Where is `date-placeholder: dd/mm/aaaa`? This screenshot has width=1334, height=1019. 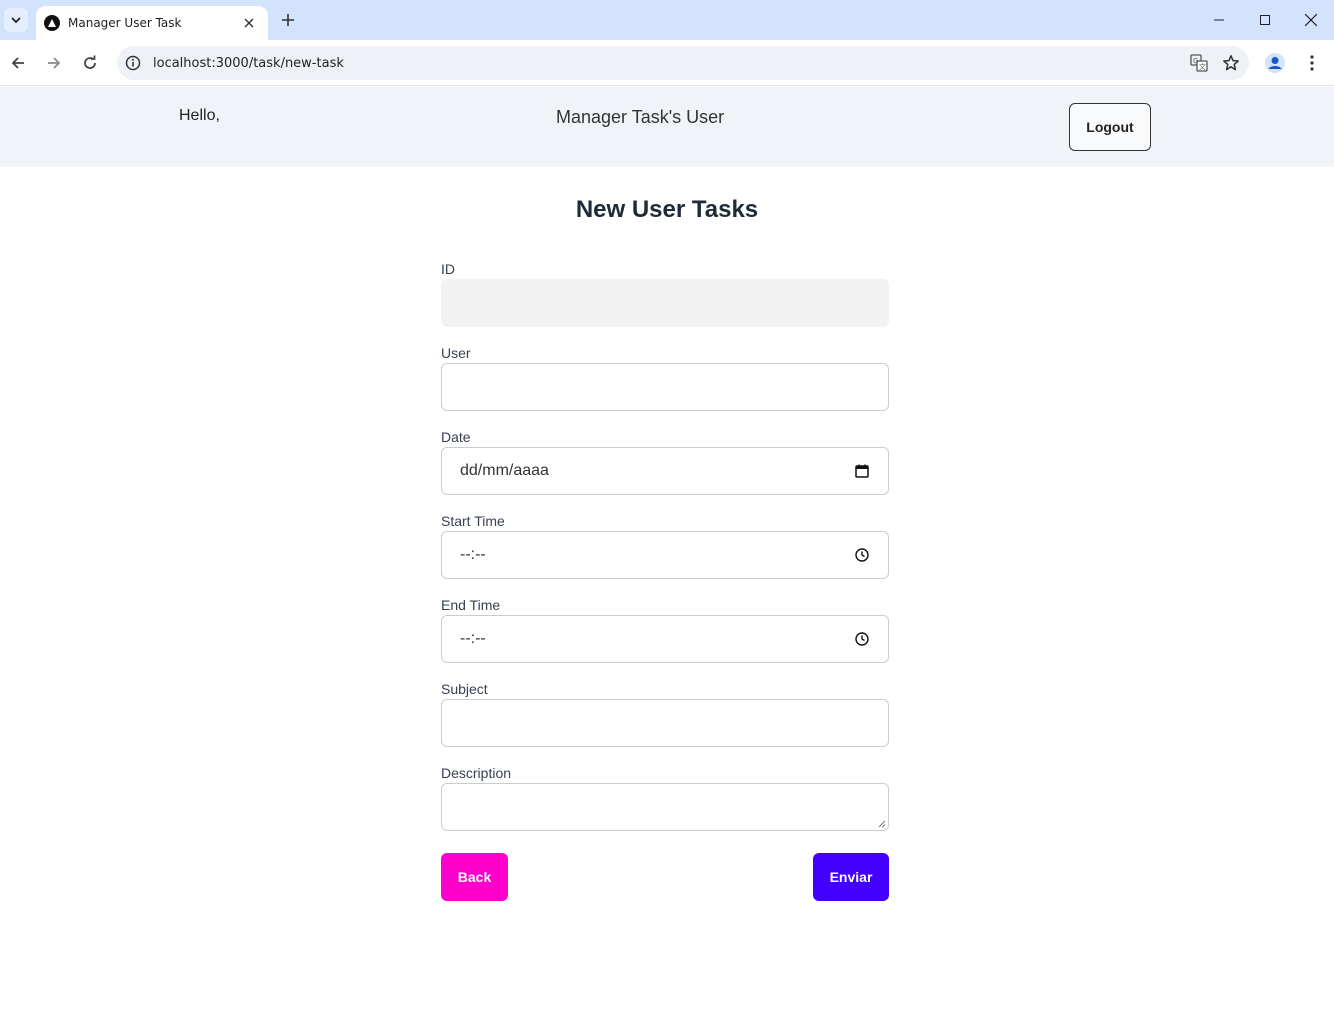
date-placeholder: dd/mm/aaaa is located at coordinates (504, 470).